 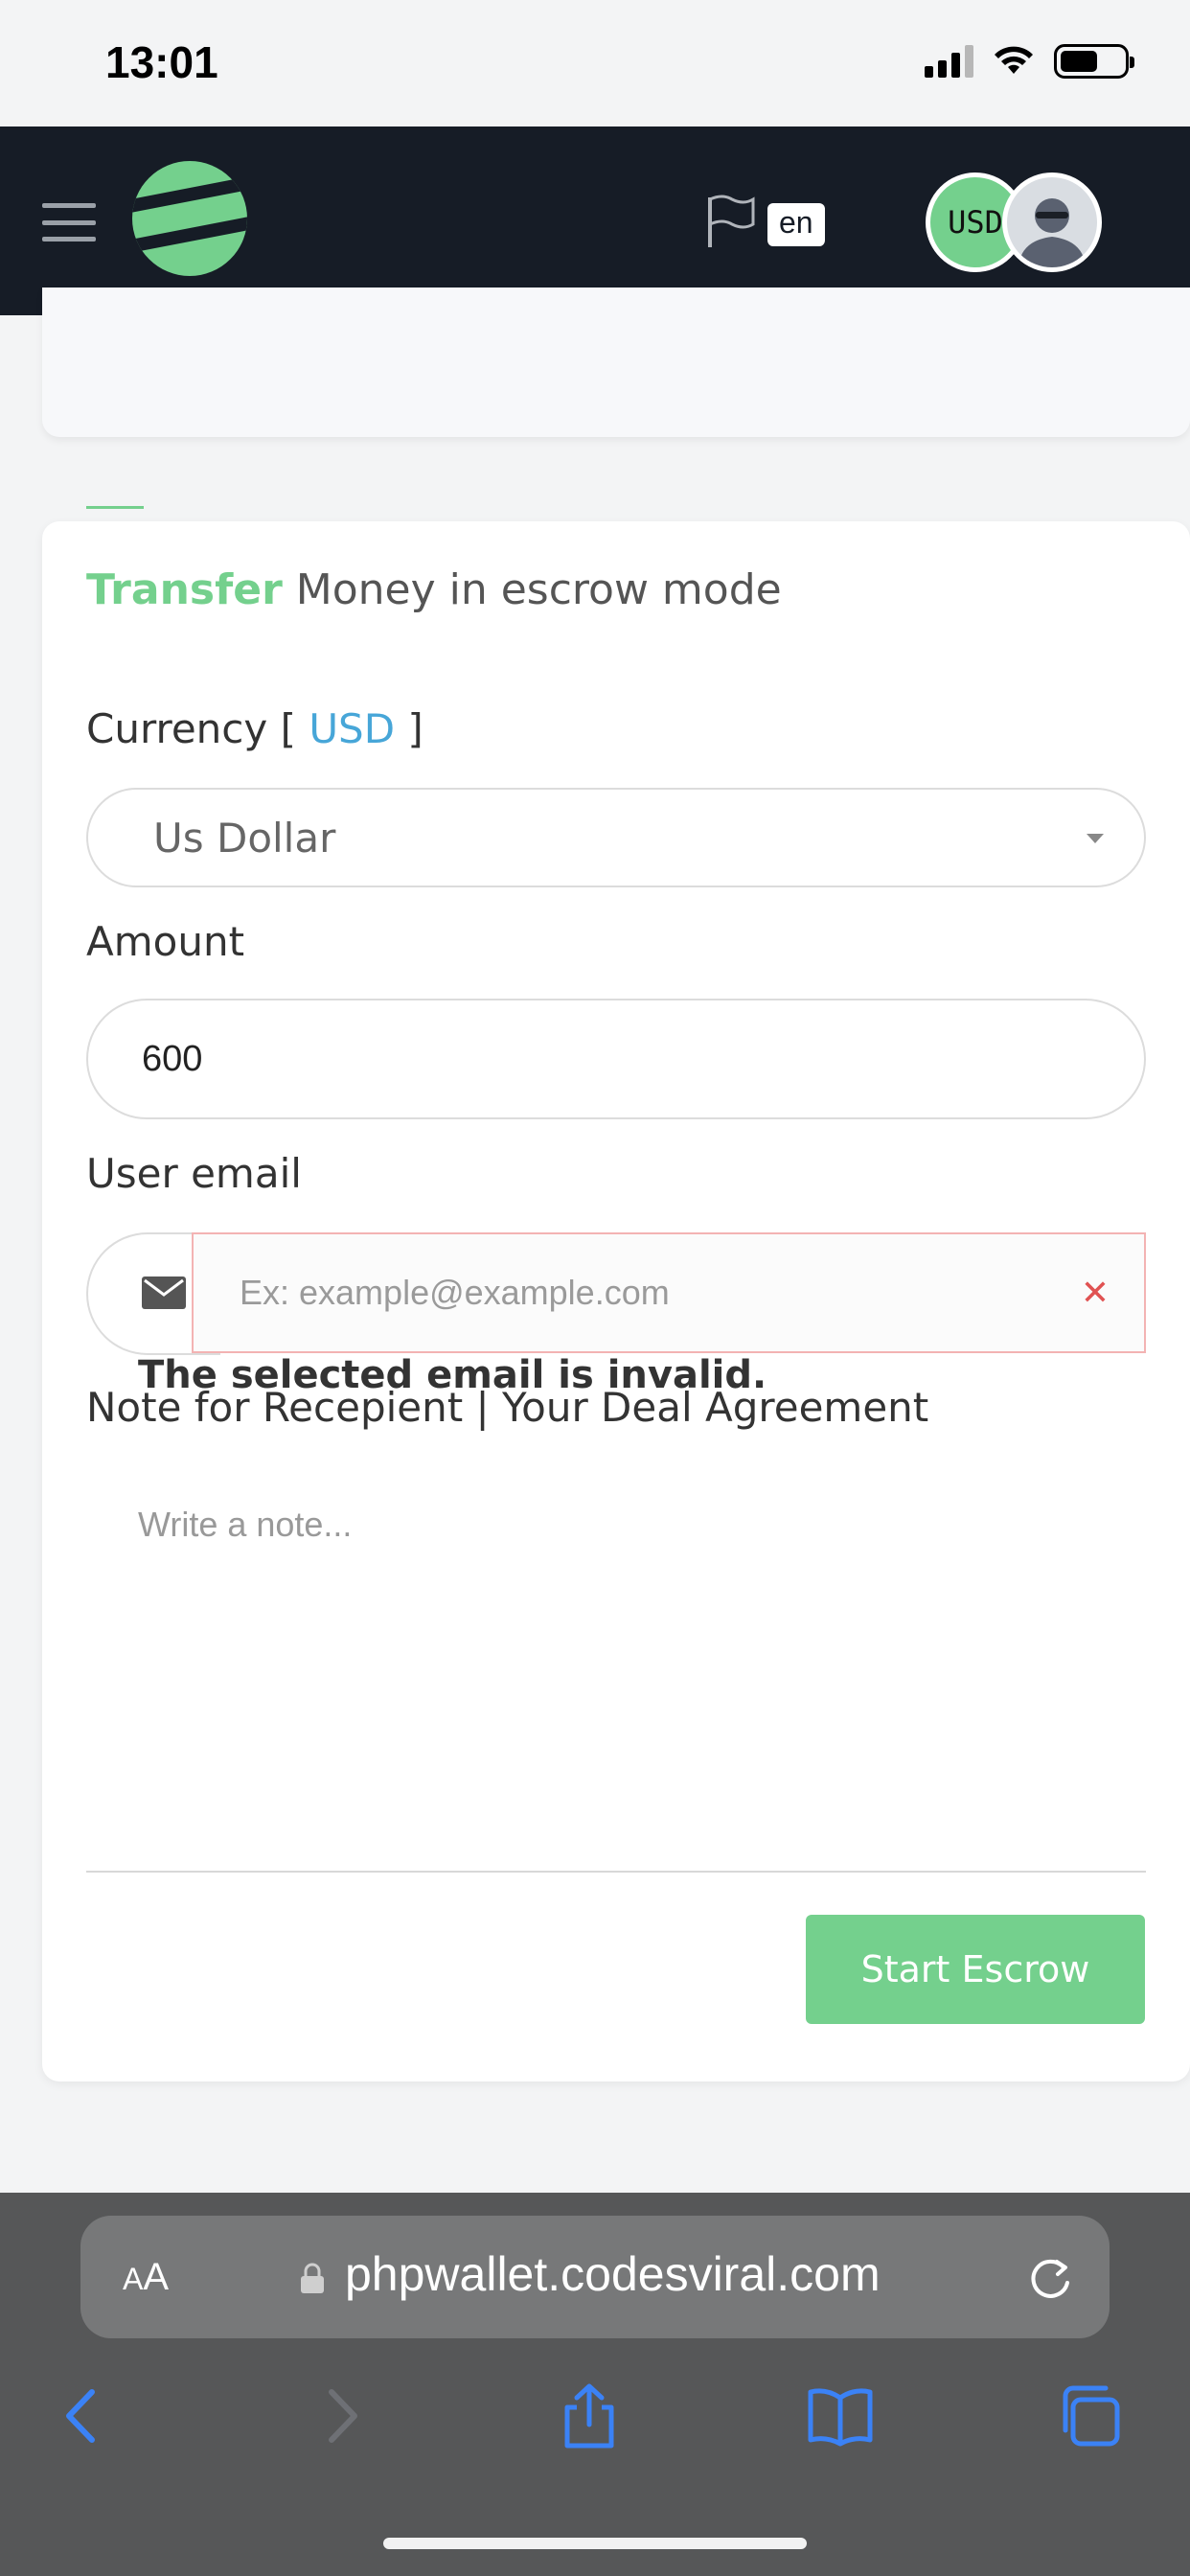 What do you see at coordinates (156, 2277) in the screenshot?
I see `aa-large: A` at bounding box center [156, 2277].